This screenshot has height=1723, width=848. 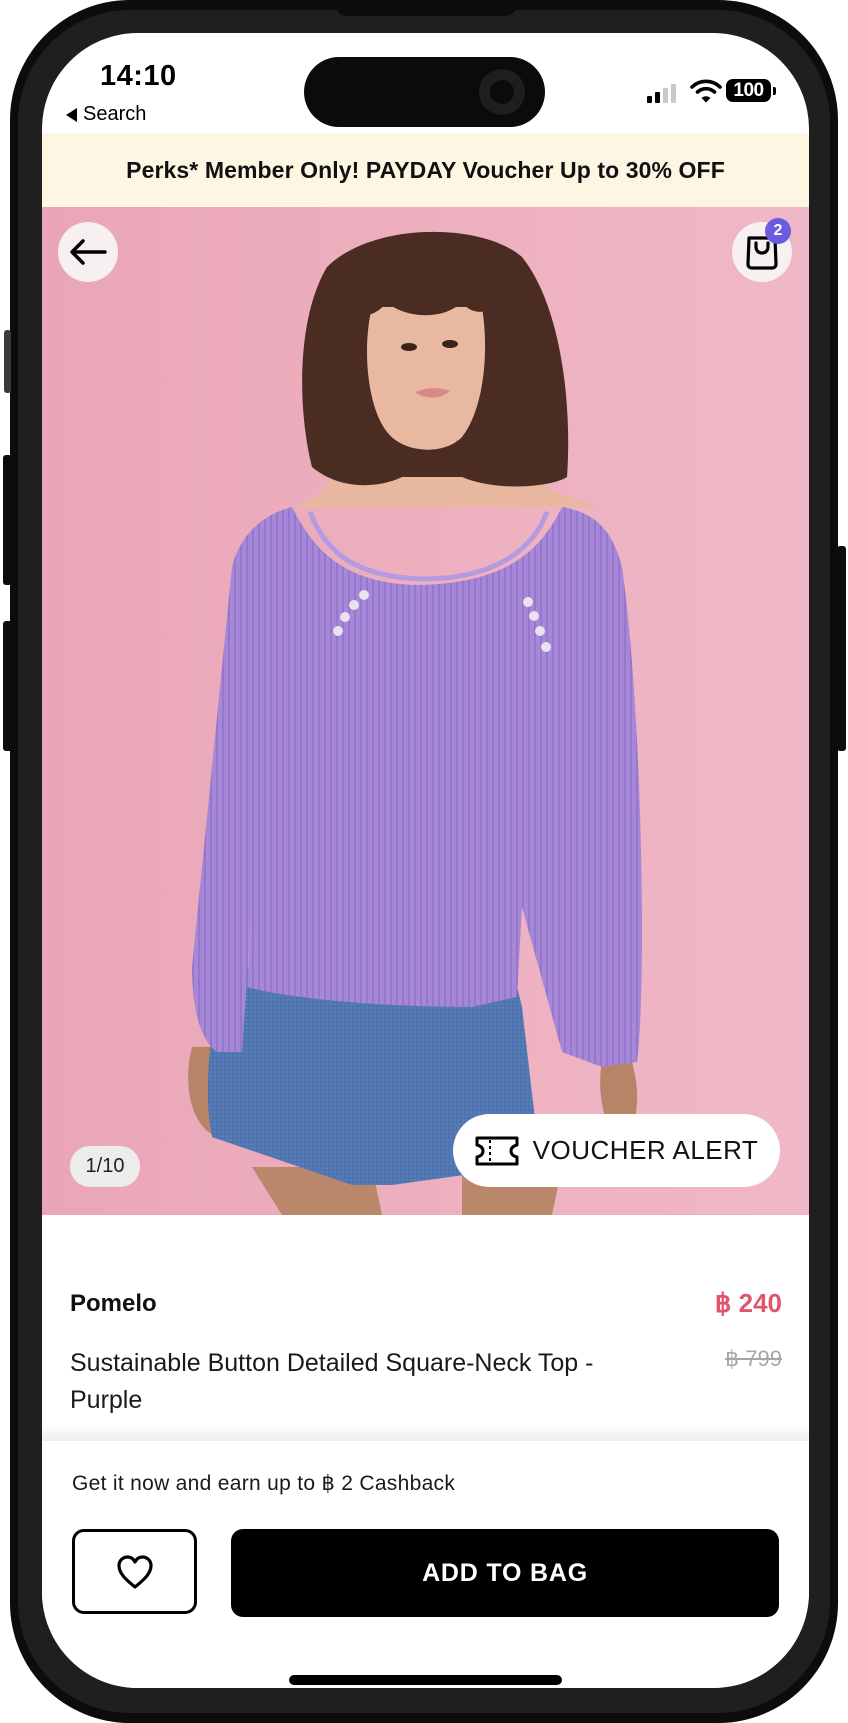 I want to click on speaker-notch, so click(x=426, y=8).